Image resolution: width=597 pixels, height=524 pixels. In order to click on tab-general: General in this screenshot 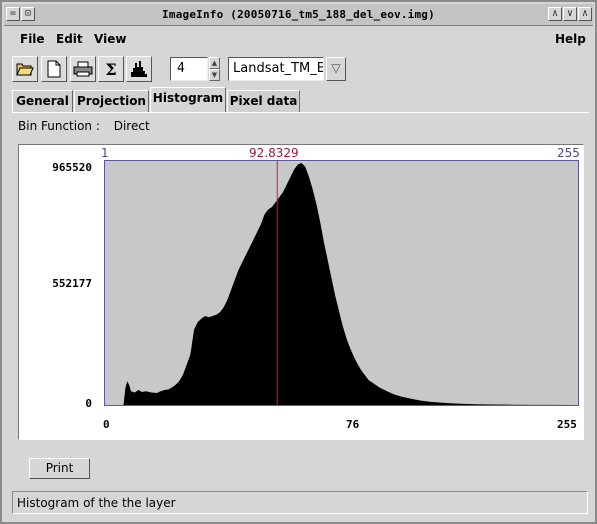, I will do `click(42, 101)`.